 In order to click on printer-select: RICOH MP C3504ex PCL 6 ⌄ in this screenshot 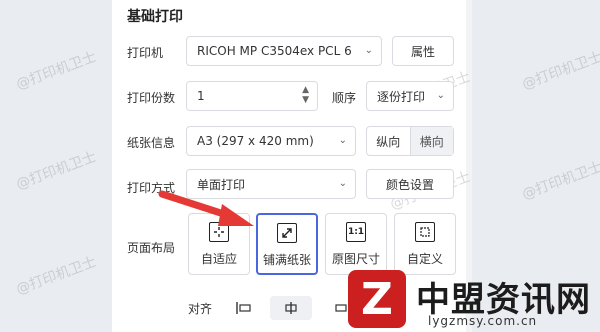, I will do `click(284, 51)`.